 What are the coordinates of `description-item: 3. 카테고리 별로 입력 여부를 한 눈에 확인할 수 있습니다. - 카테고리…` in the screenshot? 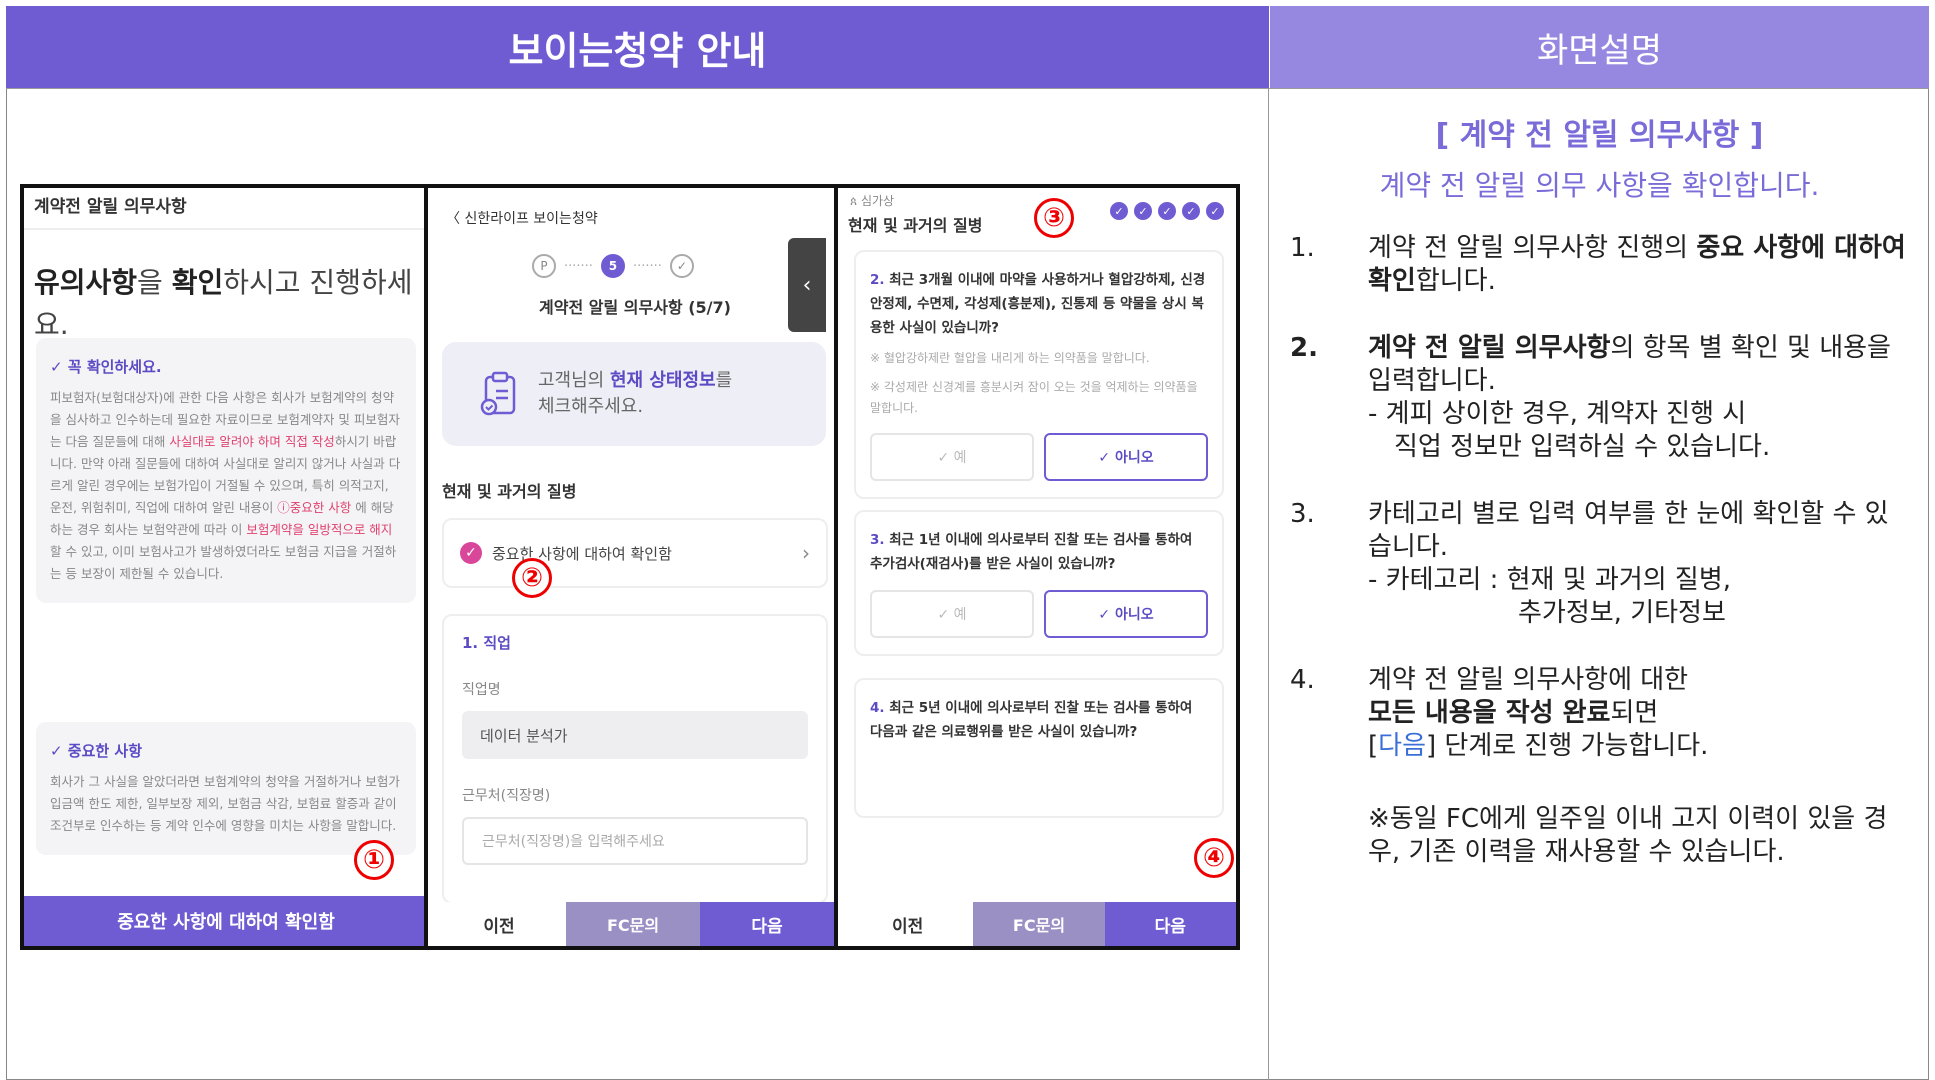 It's located at (1600, 564).